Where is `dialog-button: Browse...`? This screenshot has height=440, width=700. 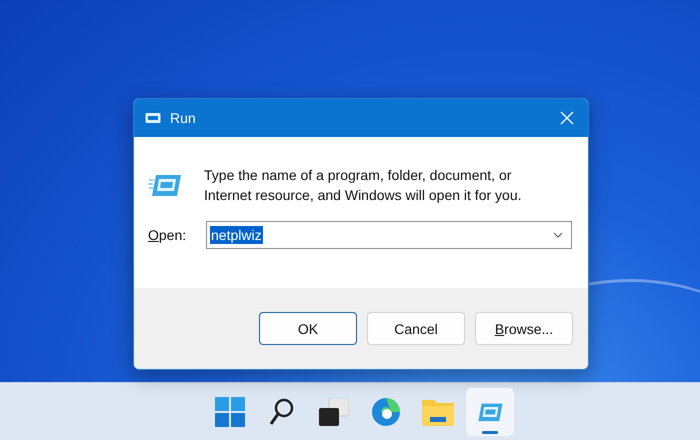
dialog-button: Browse... is located at coordinates (524, 328).